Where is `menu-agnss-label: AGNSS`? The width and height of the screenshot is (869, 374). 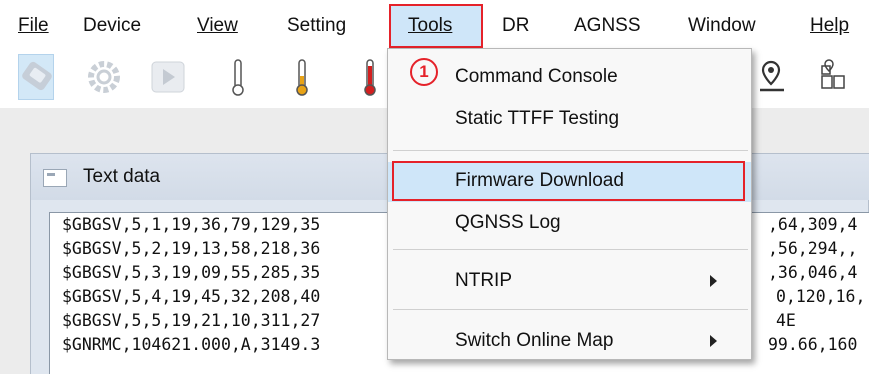 menu-agnss-label: AGNSS is located at coordinates (607, 25).